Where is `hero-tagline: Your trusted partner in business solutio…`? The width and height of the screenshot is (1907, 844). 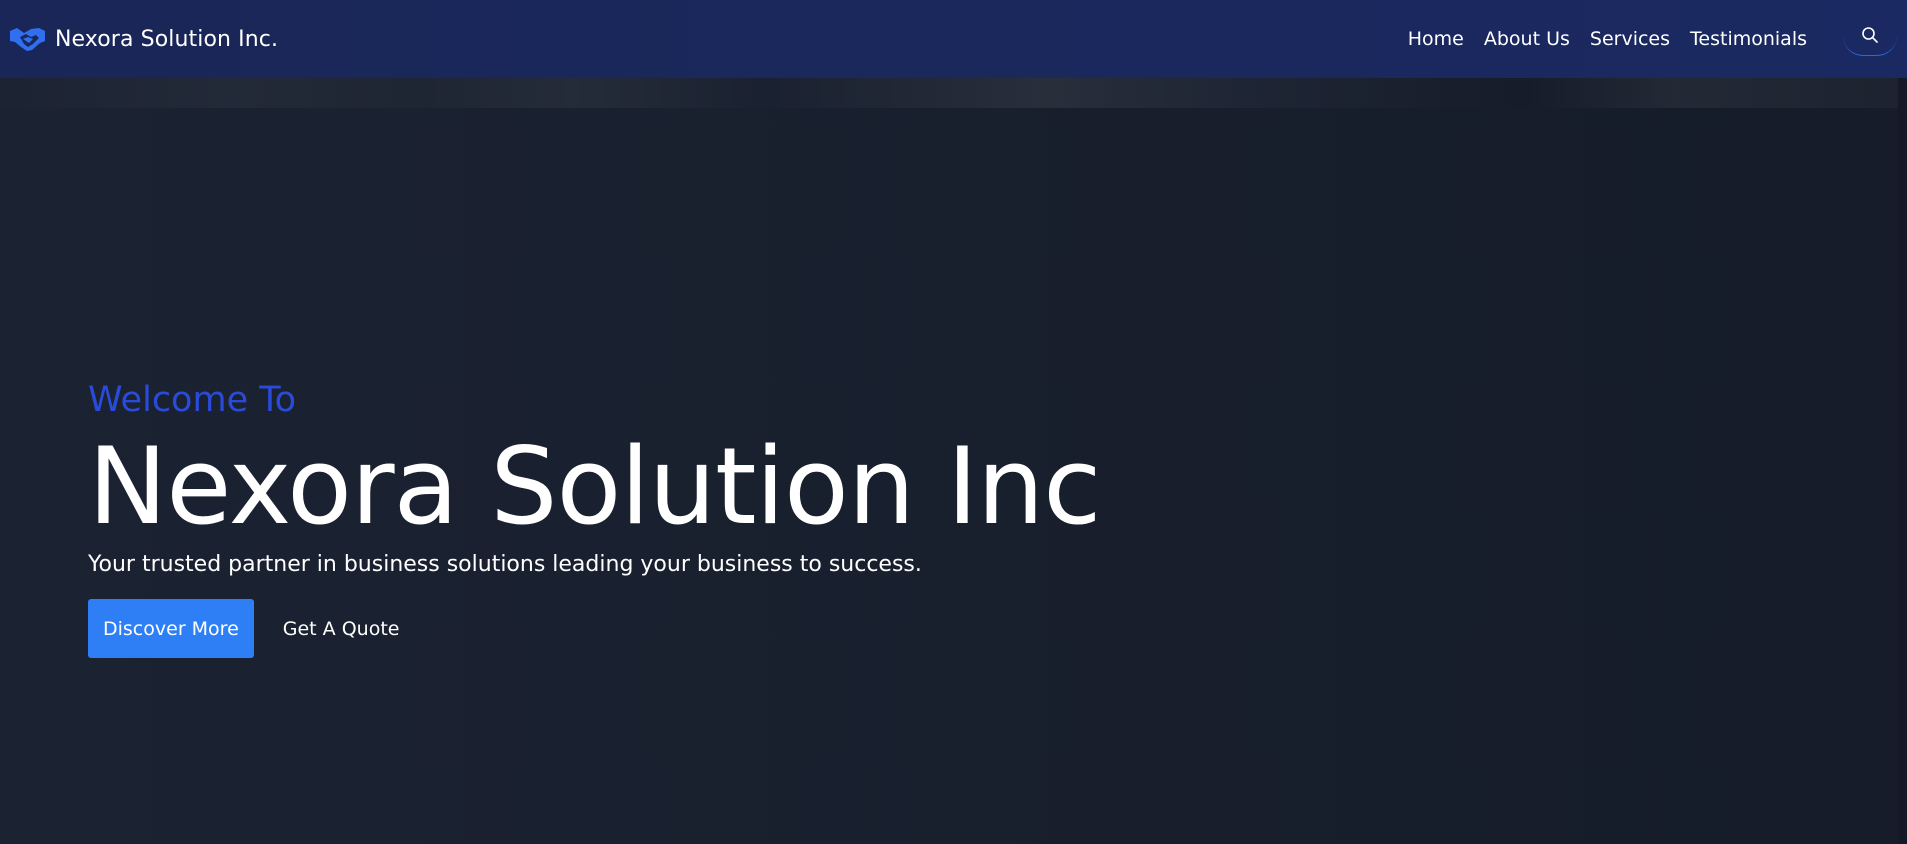
hero-tagline: Your trusted partner in business solutio… is located at coordinates (505, 564).